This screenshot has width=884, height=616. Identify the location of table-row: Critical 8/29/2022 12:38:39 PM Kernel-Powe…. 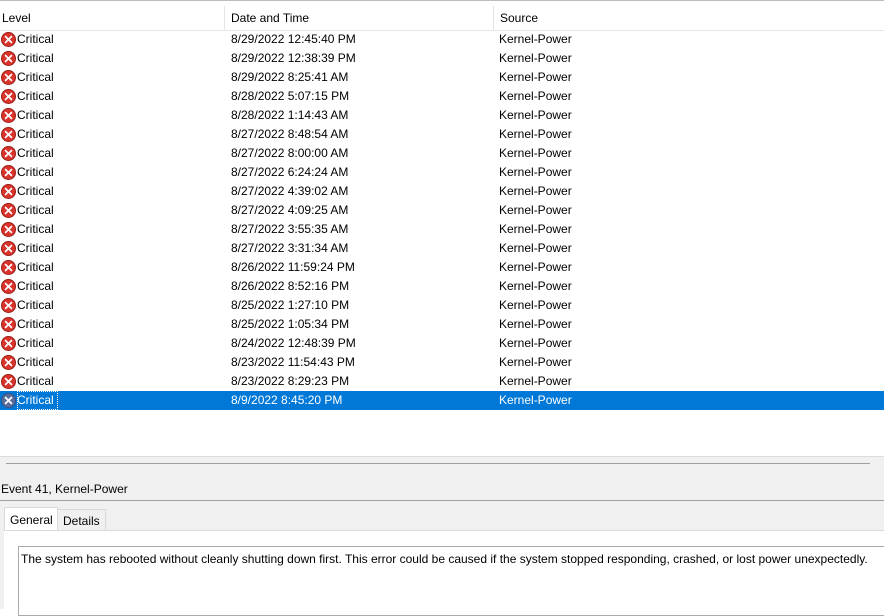
(442, 58).